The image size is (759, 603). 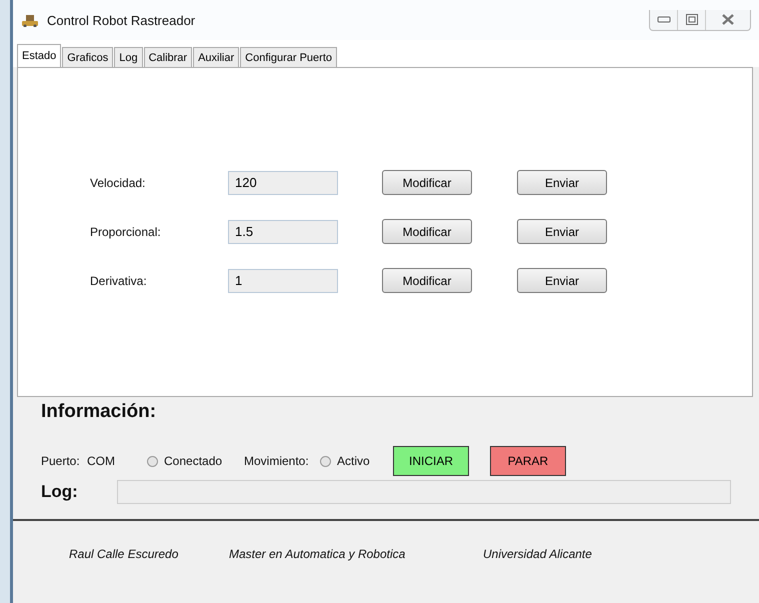 What do you see at coordinates (119, 281) in the screenshot?
I see `parameter-label: Derivativa:` at bounding box center [119, 281].